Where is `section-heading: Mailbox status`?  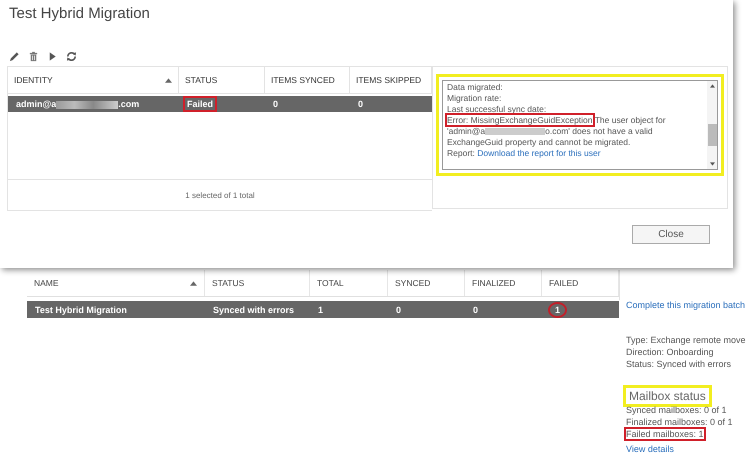
section-heading: Mailbox status is located at coordinates (667, 396).